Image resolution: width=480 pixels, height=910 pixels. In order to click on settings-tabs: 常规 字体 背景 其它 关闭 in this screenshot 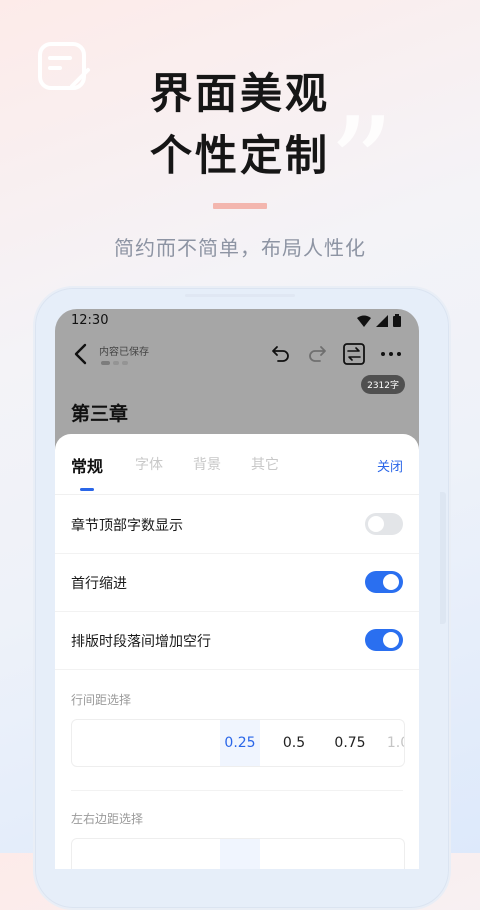, I will do `click(237, 464)`.